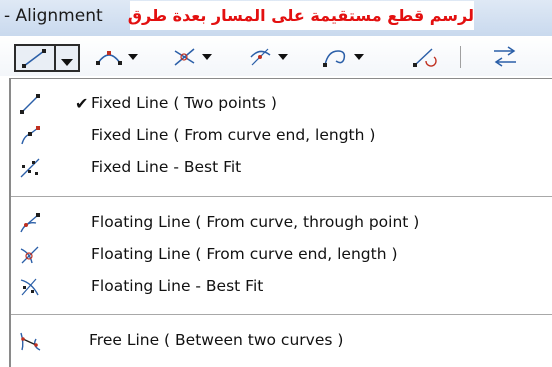  I want to click on floating-line-through-point-icon, so click(30, 223).